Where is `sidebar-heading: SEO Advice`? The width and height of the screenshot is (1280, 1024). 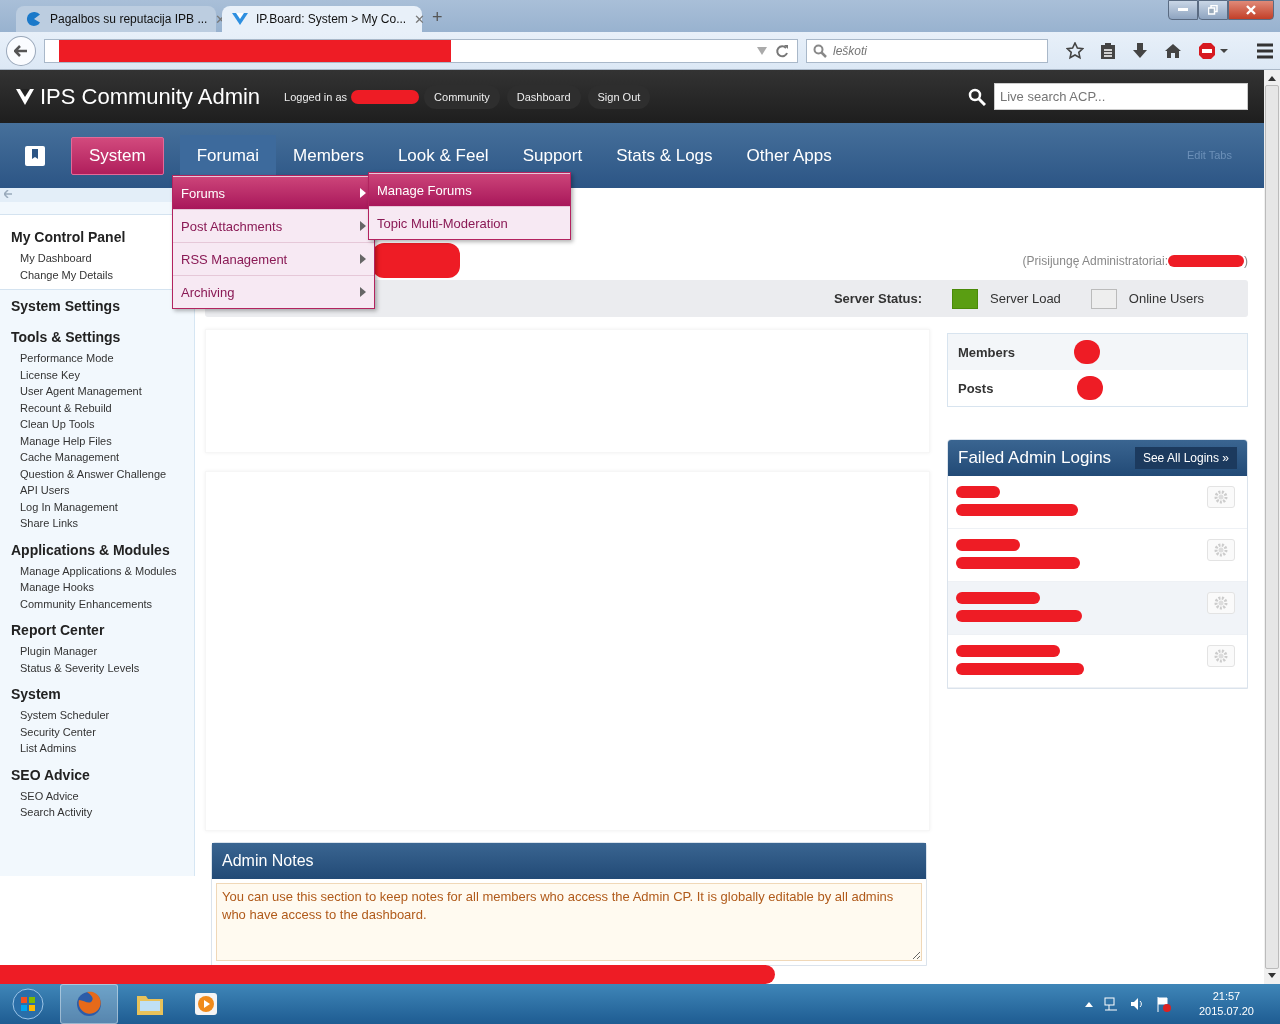
sidebar-heading: SEO Advice is located at coordinates (50, 775).